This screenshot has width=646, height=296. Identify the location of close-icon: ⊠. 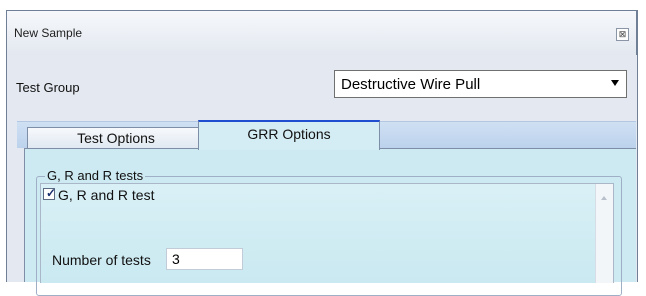
(622, 34).